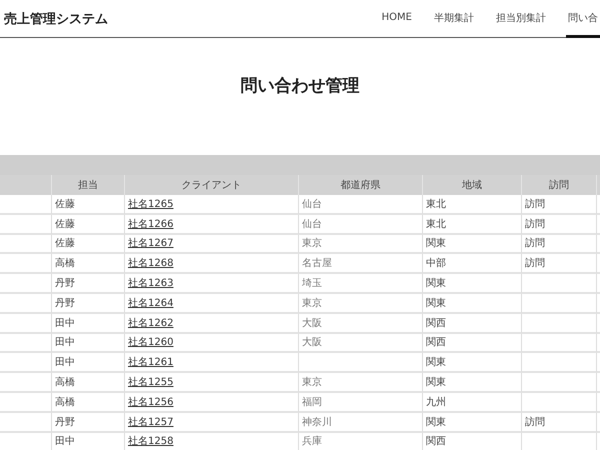 The width and height of the screenshot is (600, 450). What do you see at coordinates (521, 19) in the screenshot?
I see `nav-tab: 担当別集計` at bounding box center [521, 19].